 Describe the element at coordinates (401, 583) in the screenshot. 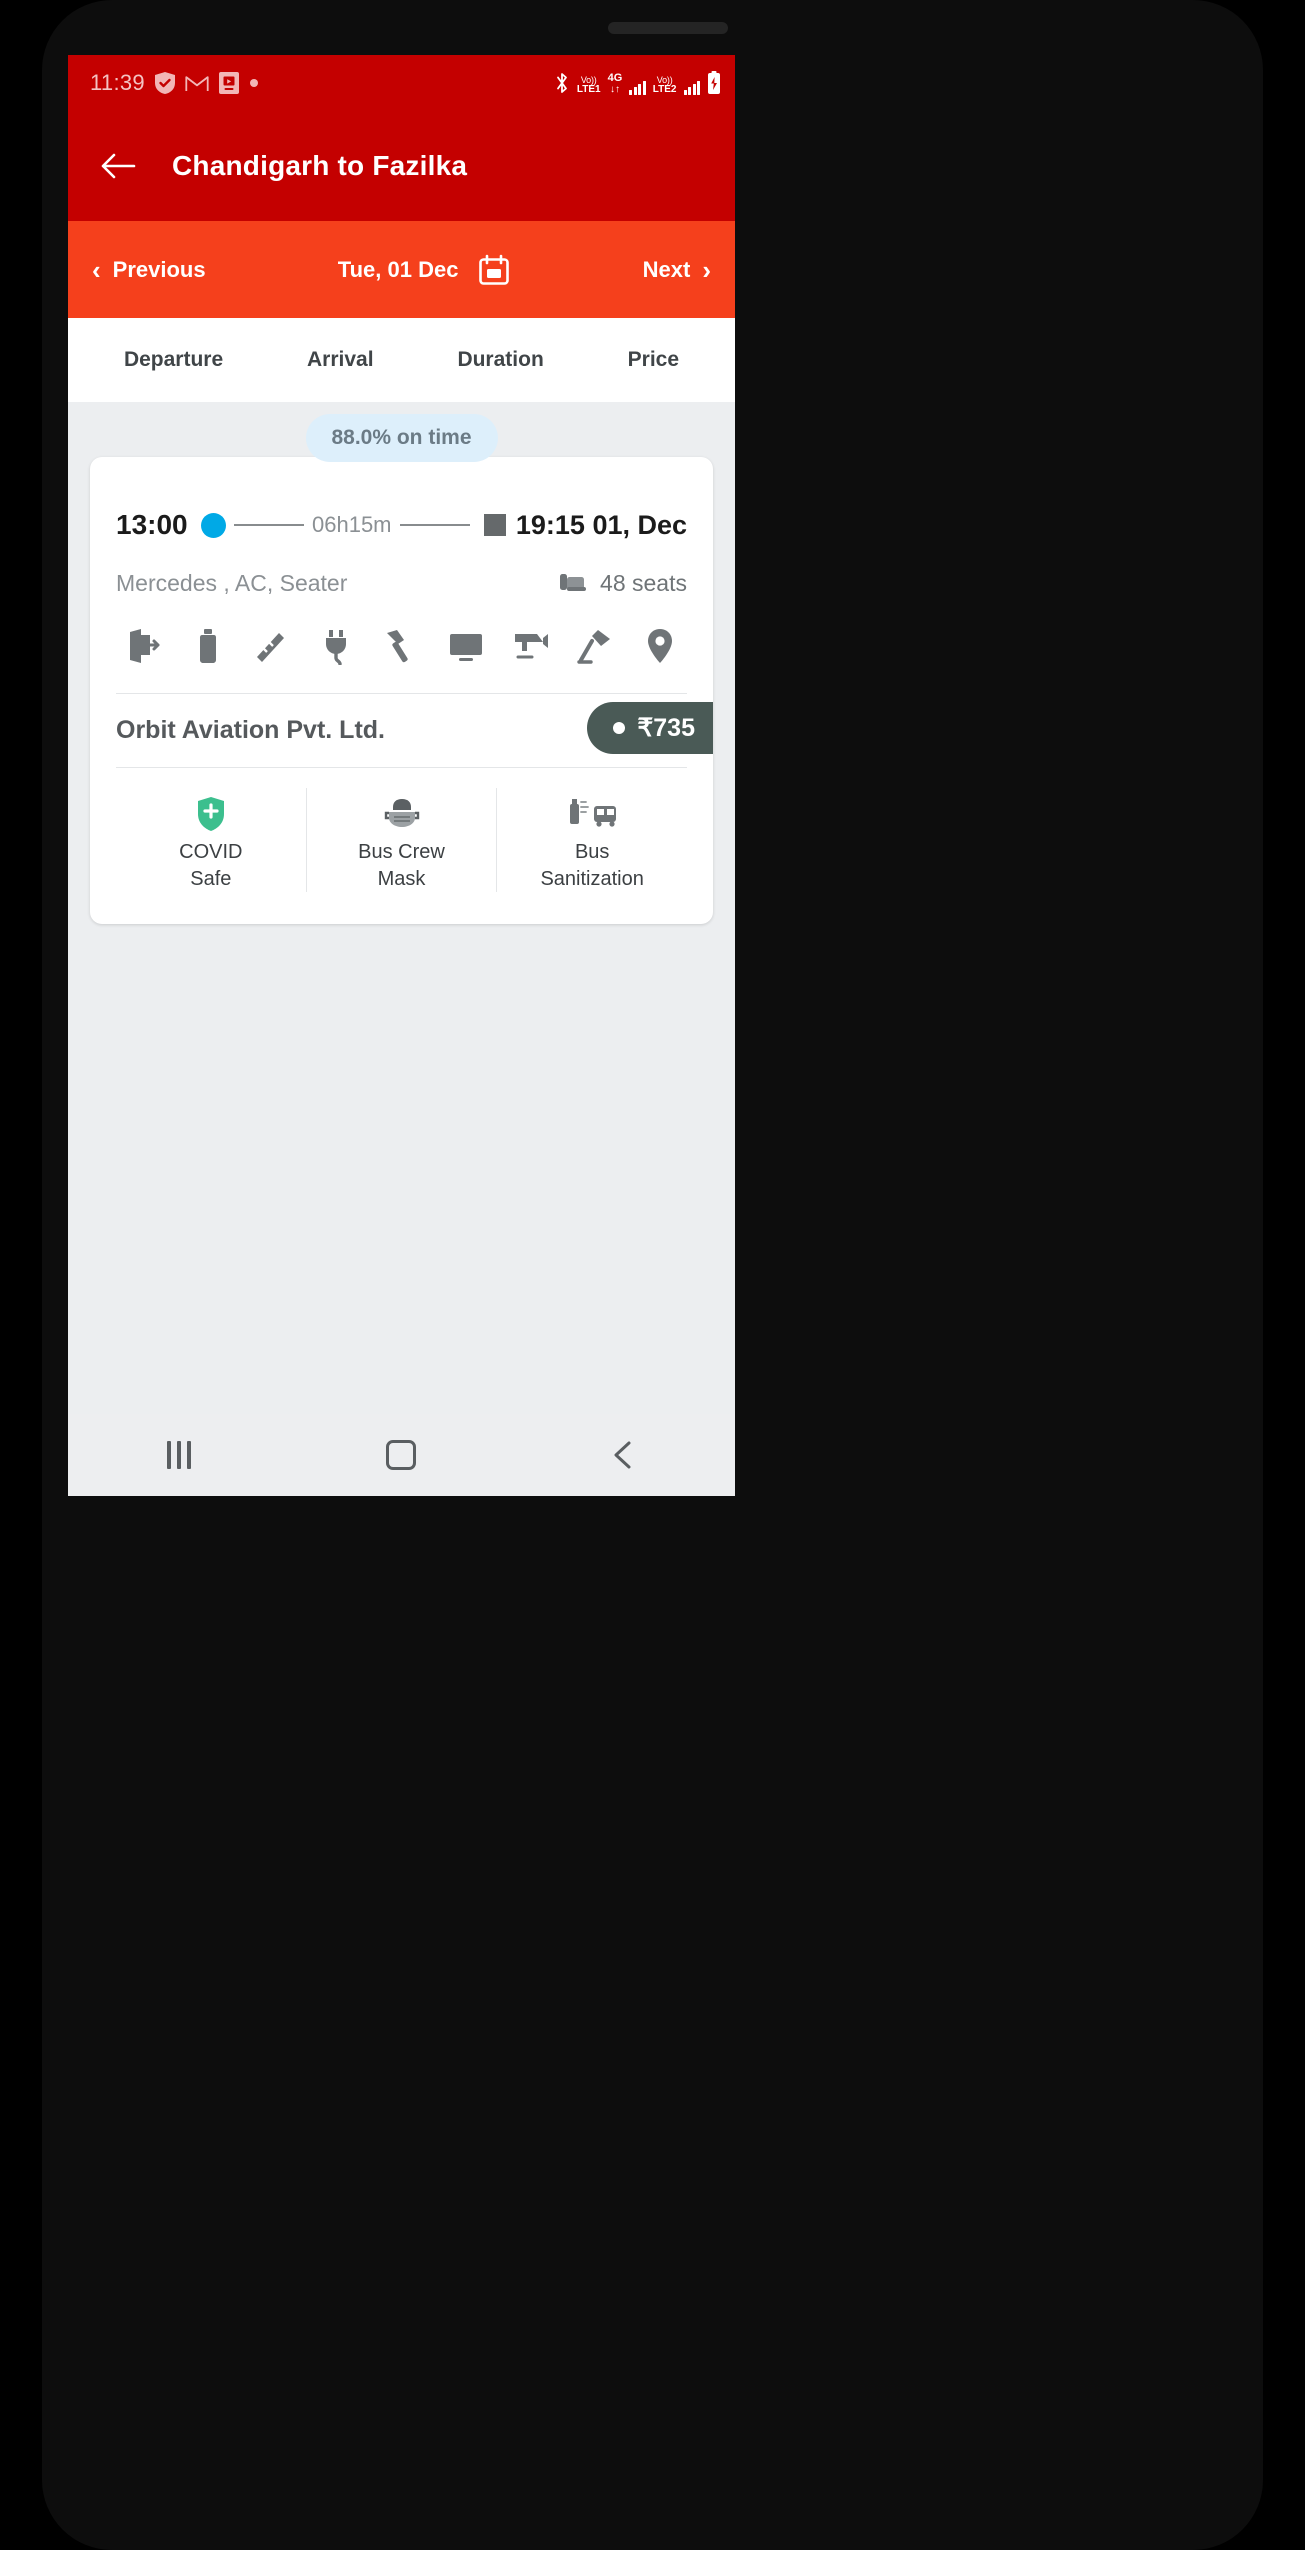

I see `bus-type-row: Mercedes , AC, Seater 48 seats` at that location.